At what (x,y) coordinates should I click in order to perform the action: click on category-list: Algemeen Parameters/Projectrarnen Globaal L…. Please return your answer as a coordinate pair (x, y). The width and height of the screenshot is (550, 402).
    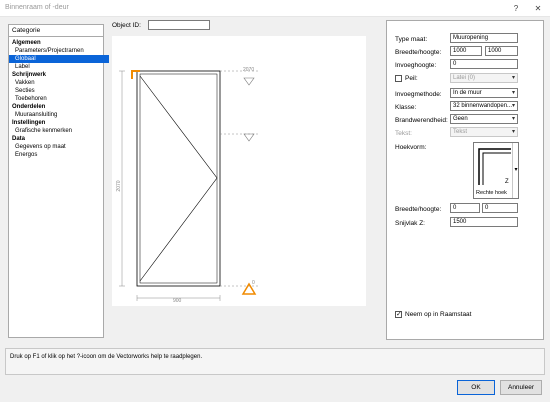
    Looking at the image, I should click on (58, 187).